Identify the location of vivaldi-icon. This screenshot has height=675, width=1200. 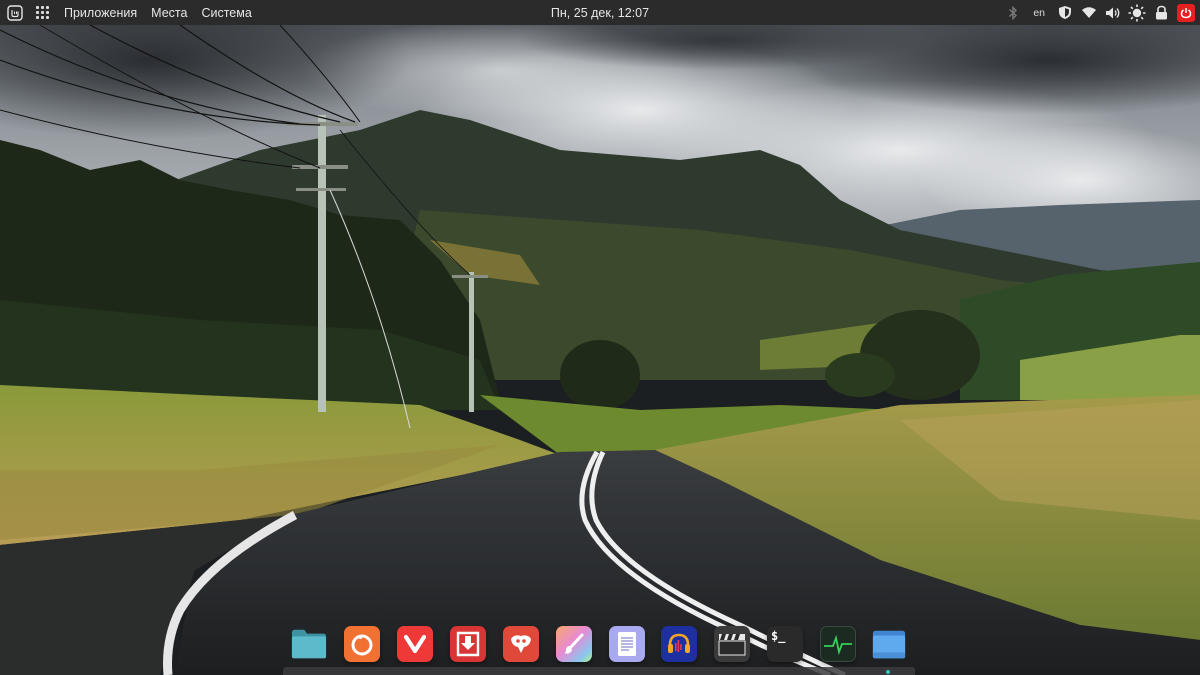
(415, 644).